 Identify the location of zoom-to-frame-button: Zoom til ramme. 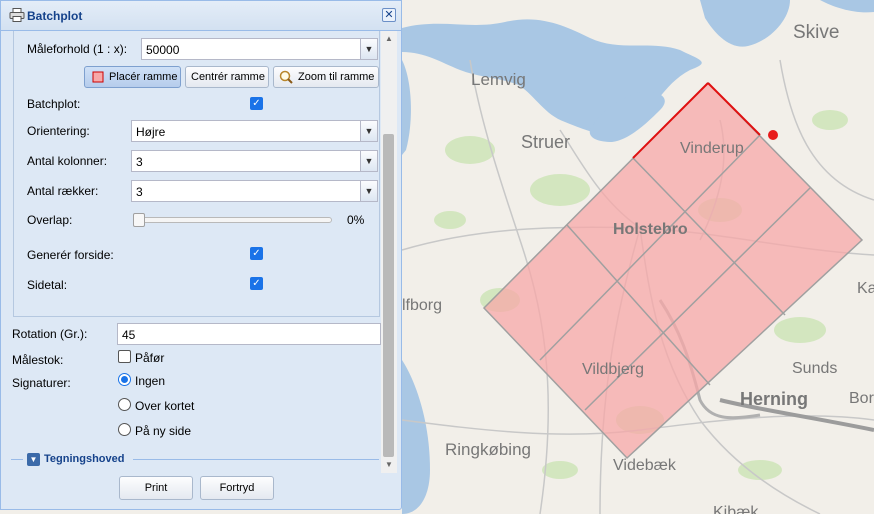
(326, 77).